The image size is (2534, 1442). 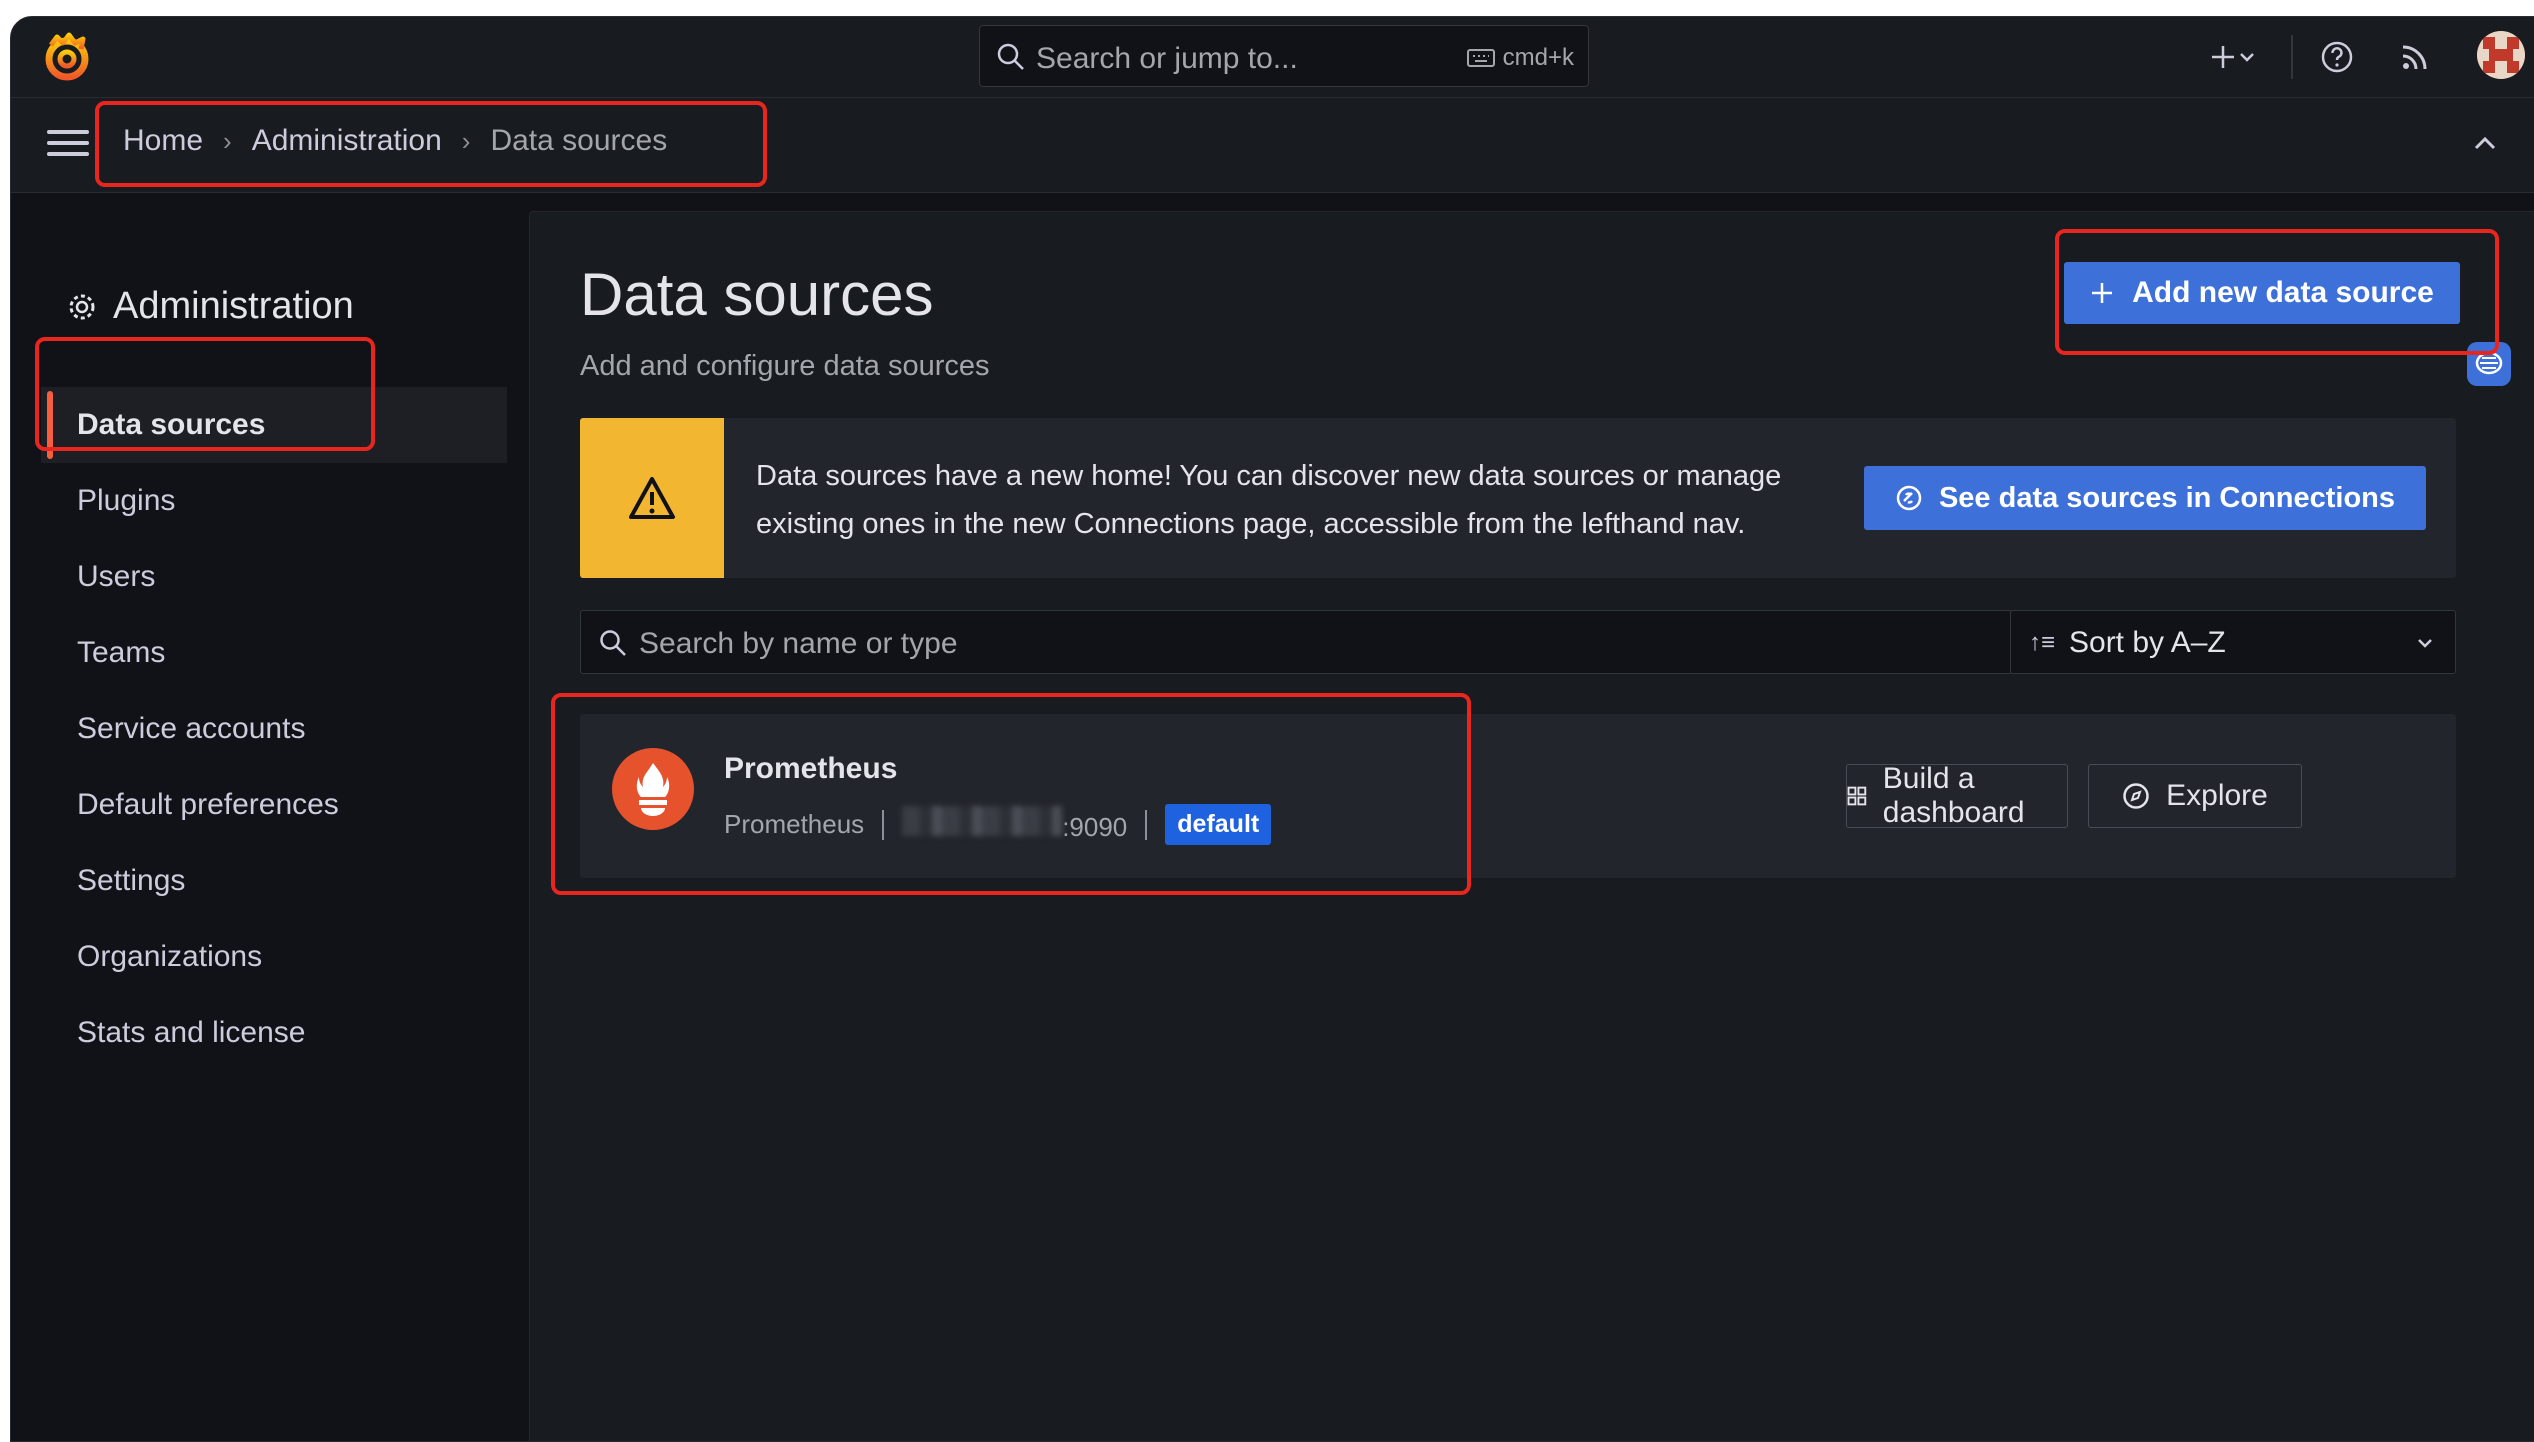 I want to click on breadcrumb-current: Data sources, so click(x=579, y=140).